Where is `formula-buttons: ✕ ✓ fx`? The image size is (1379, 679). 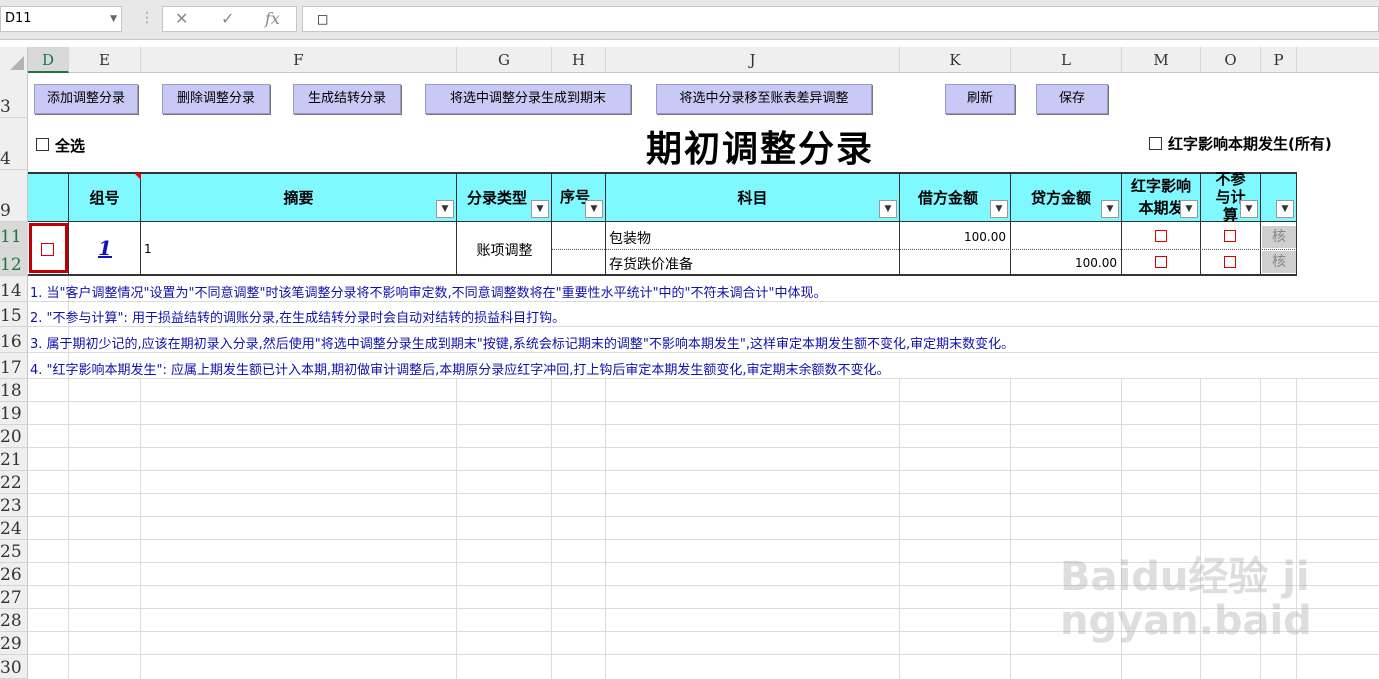
formula-buttons: ✕ ✓ fx is located at coordinates (229, 19).